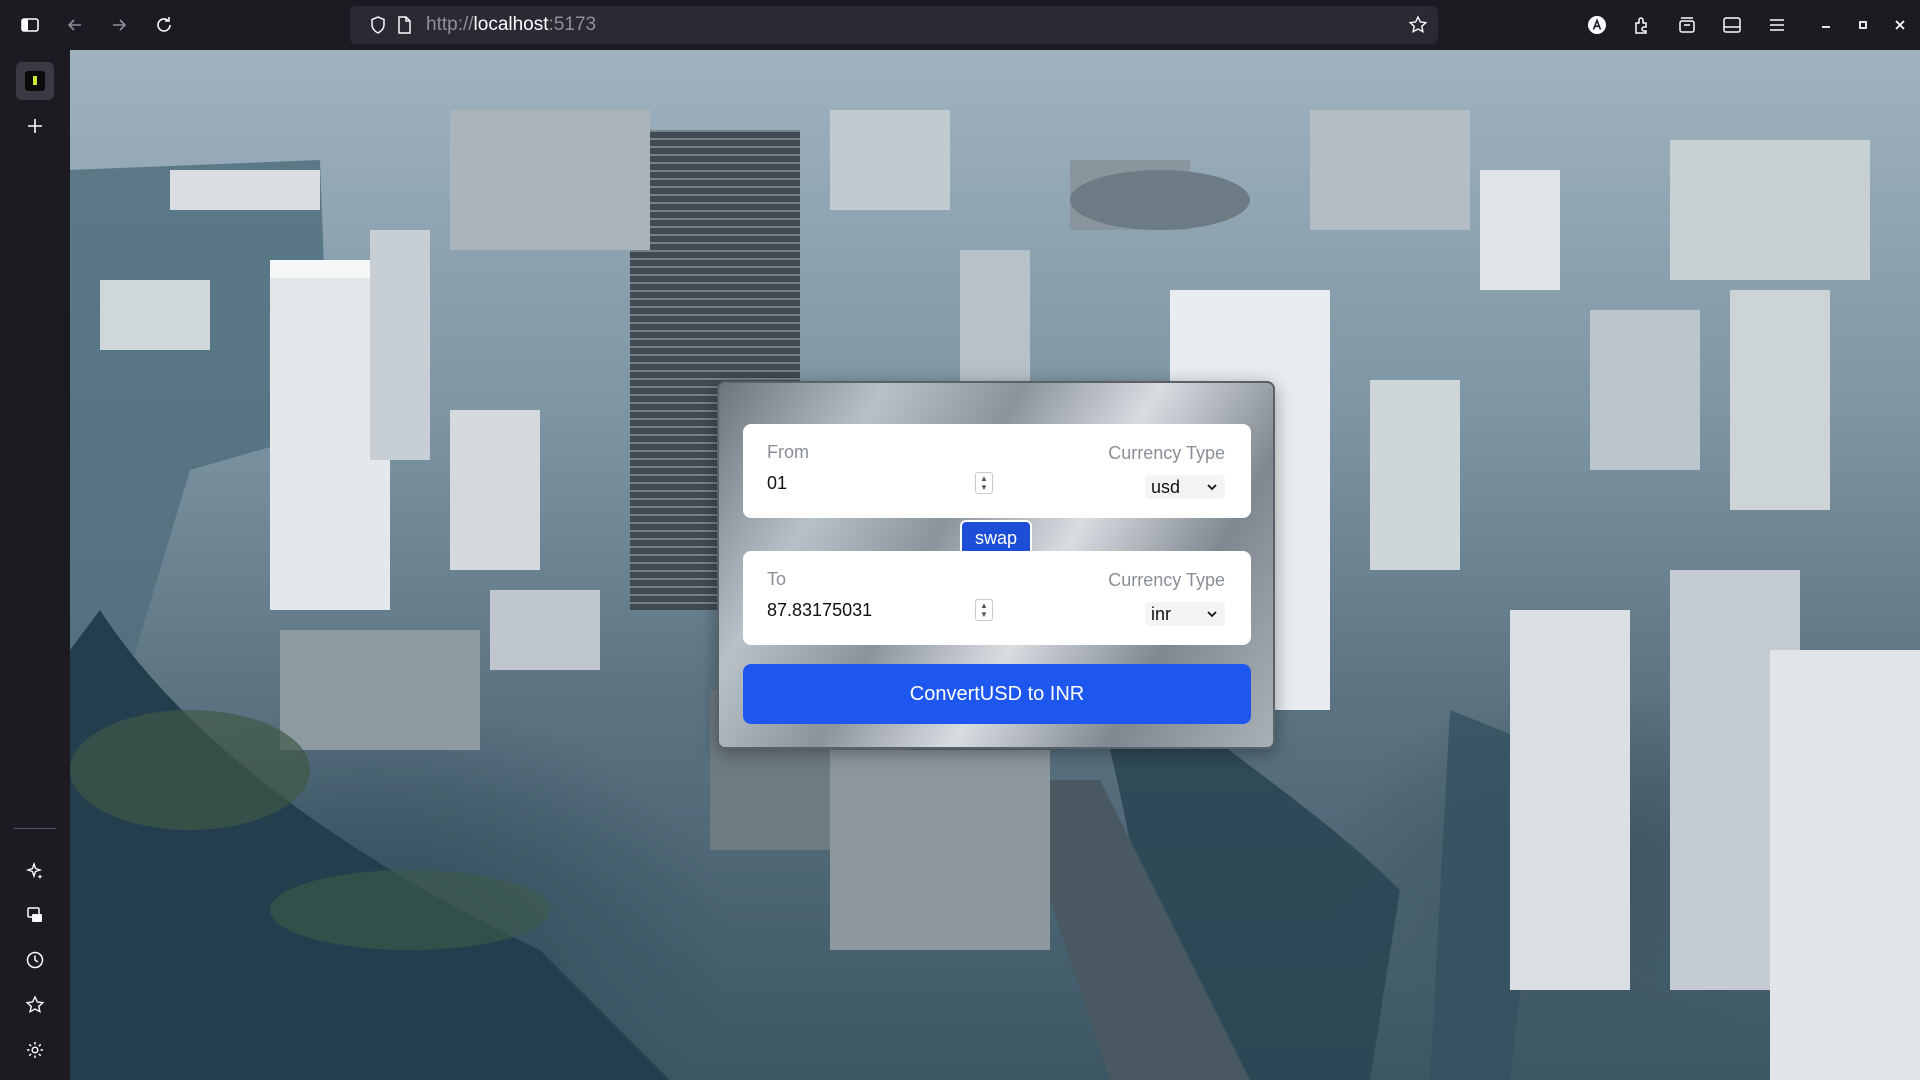 The width and height of the screenshot is (1920, 1080). I want to click on reload-button, so click(164, 25).